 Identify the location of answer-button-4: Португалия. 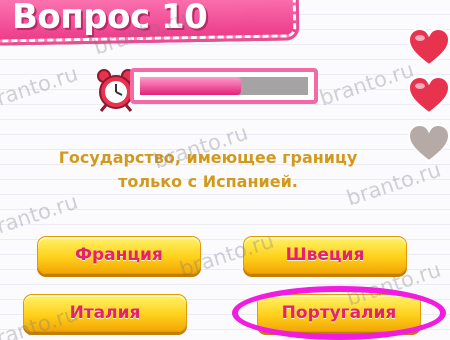
(339, 313).